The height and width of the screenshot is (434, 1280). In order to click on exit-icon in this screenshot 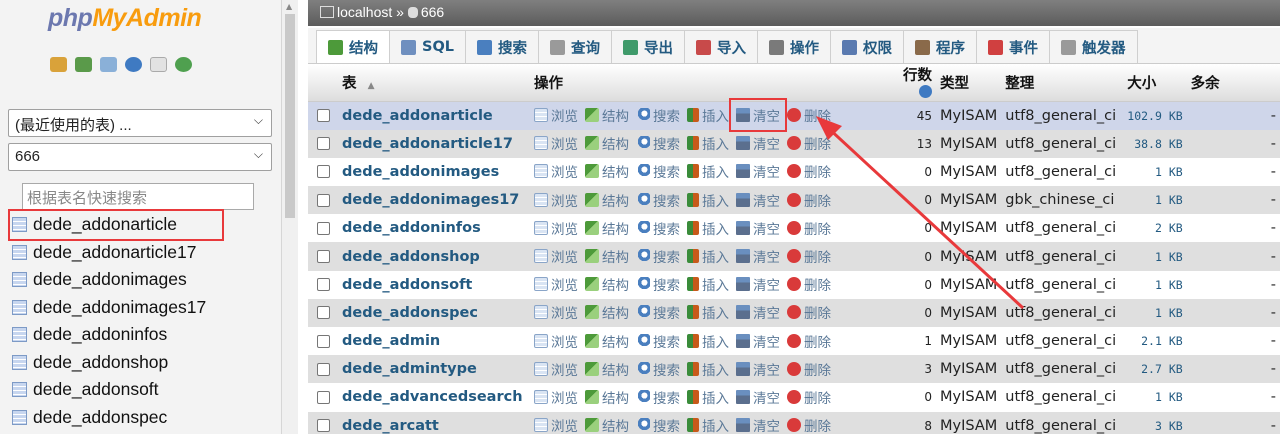, I will do `click(83, 64)`.